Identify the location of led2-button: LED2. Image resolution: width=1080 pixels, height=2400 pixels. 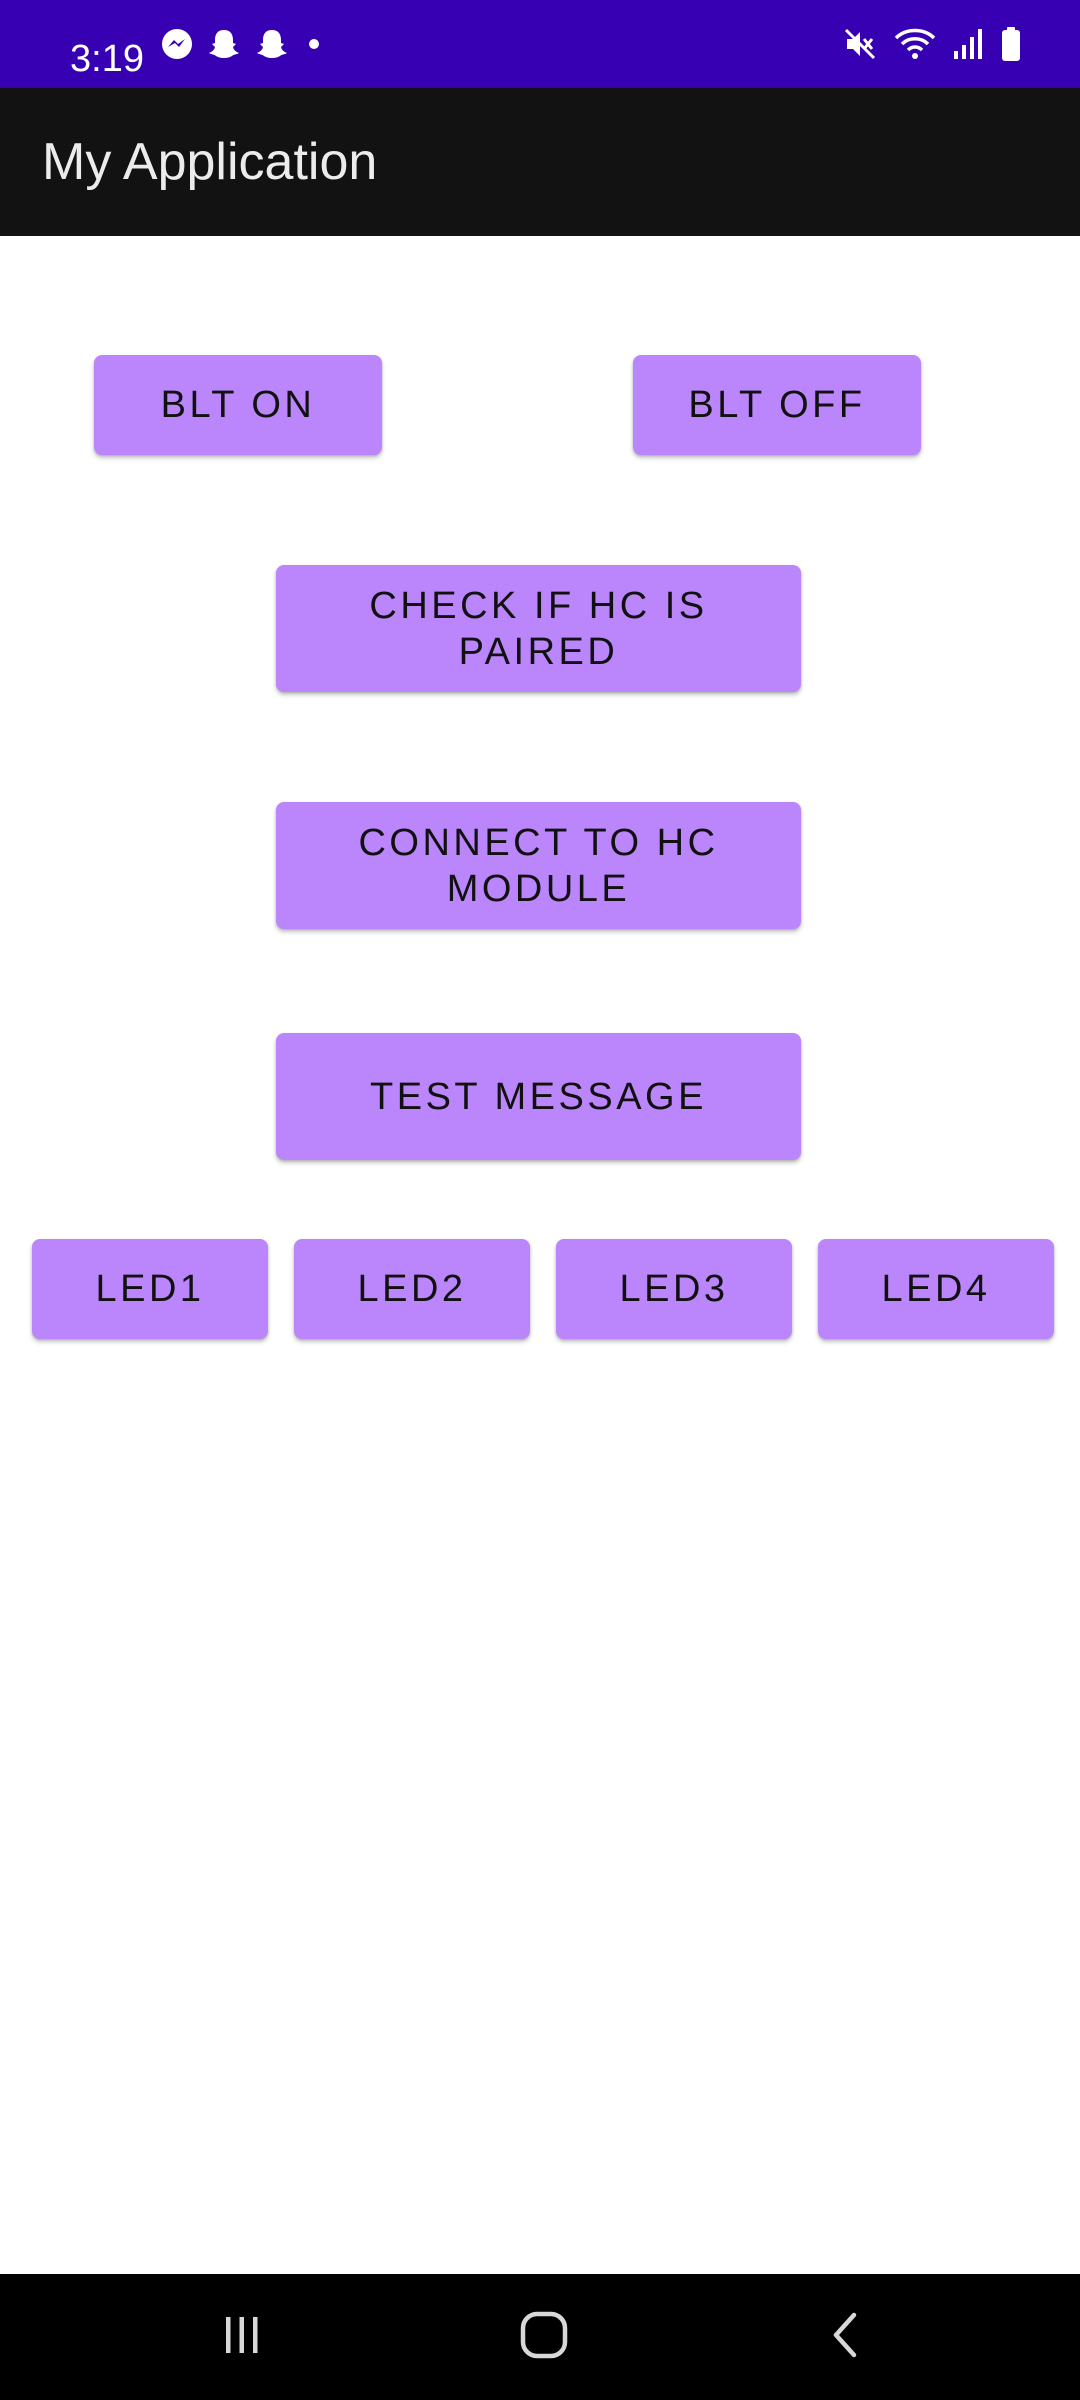
(412, 1289).